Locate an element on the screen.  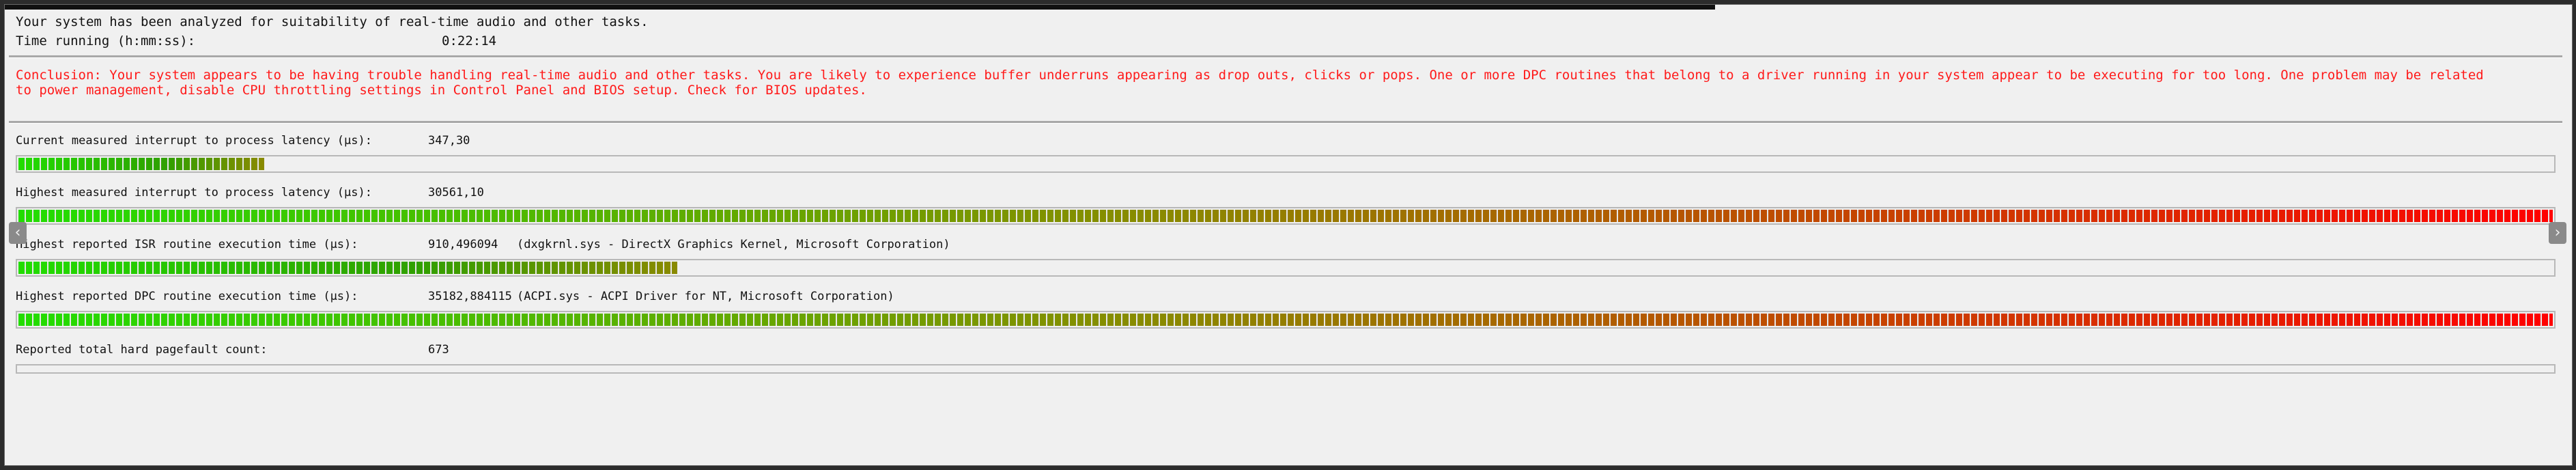
isr-time-value: 910,496094 is located at coordinates (463, 244).